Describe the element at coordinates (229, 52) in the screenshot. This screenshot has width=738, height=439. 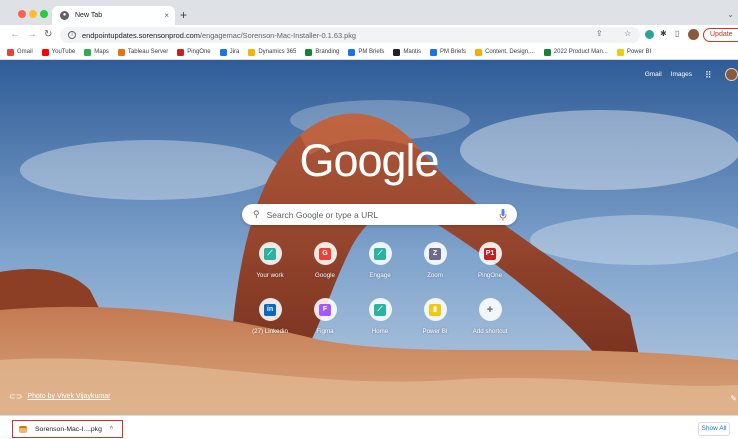
I see `bookmark-item: Jira` at that location.